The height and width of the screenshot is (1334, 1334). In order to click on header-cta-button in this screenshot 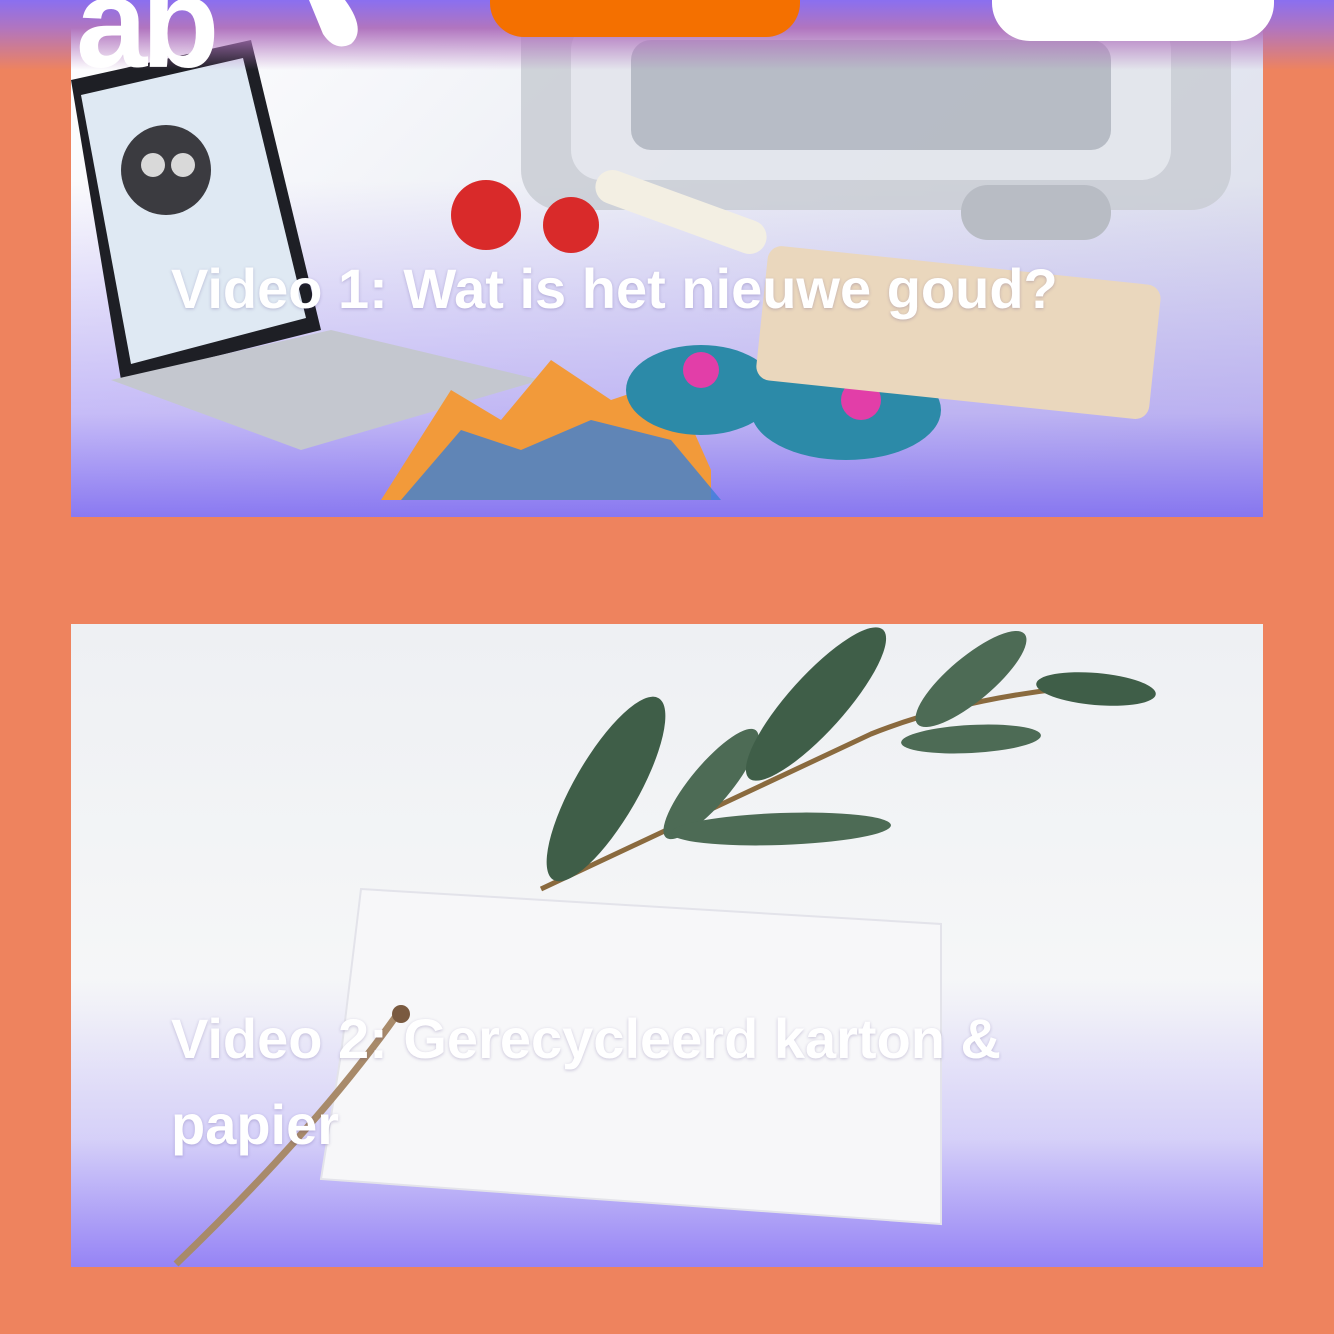, I will do `click(645, 18)`.